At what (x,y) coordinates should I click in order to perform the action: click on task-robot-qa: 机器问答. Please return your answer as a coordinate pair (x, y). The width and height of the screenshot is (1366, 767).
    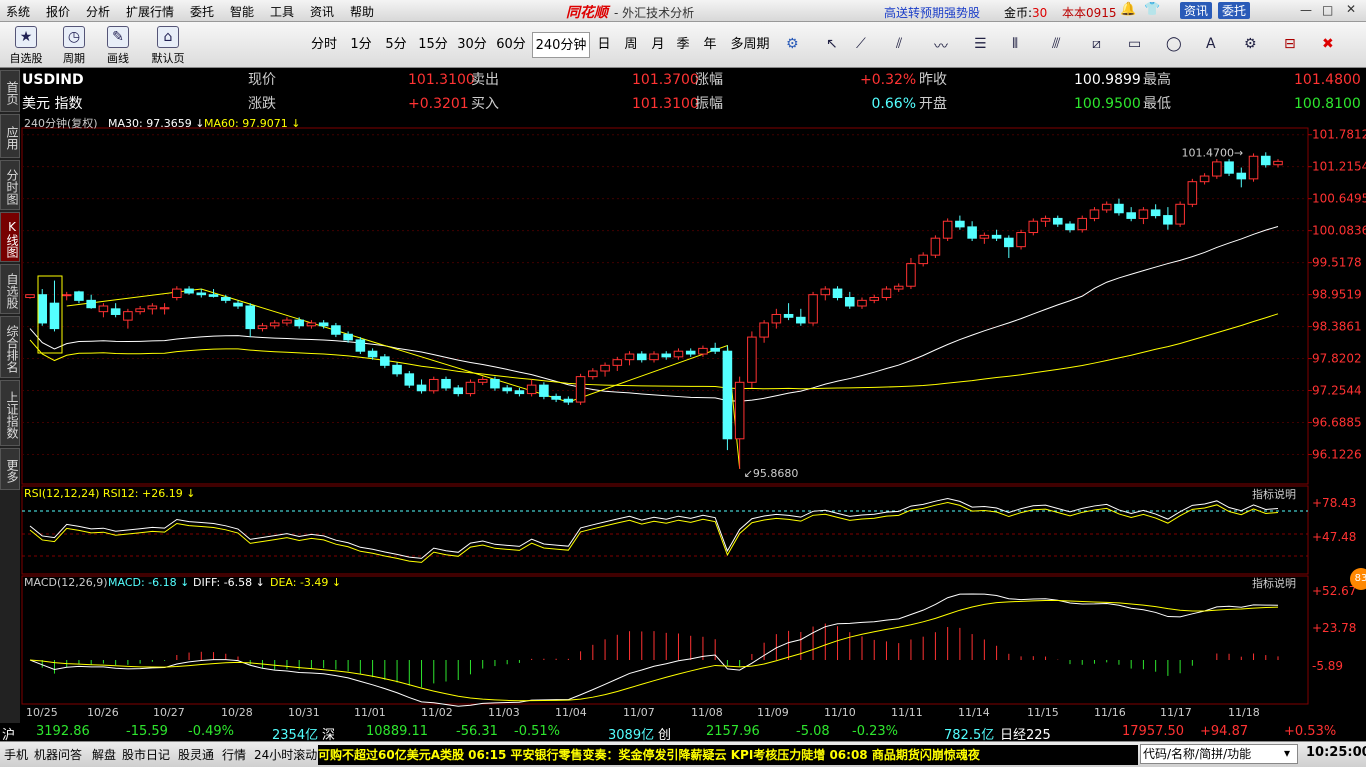
    Looking at the image, I should click on (58, 754).